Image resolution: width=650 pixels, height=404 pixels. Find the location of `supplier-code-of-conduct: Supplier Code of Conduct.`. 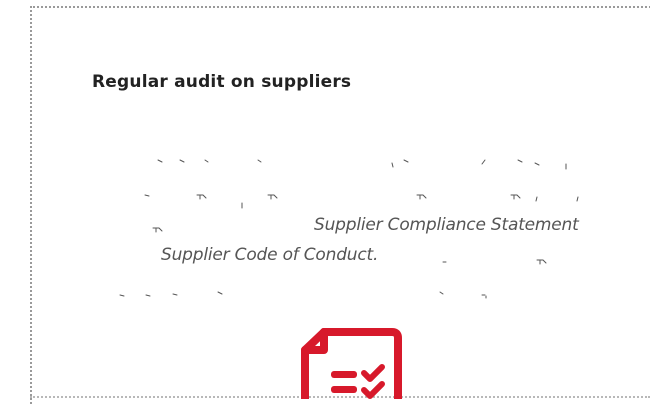

supplier-code-of-conduct: Supplier Code of Conduct. is located at coordinates (270, 255).